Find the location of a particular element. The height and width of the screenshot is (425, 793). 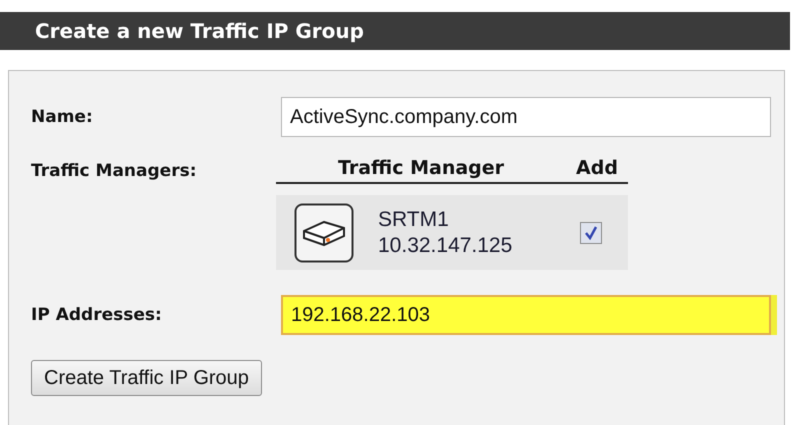

checkmark-icon is located at coordinates (591, 233).